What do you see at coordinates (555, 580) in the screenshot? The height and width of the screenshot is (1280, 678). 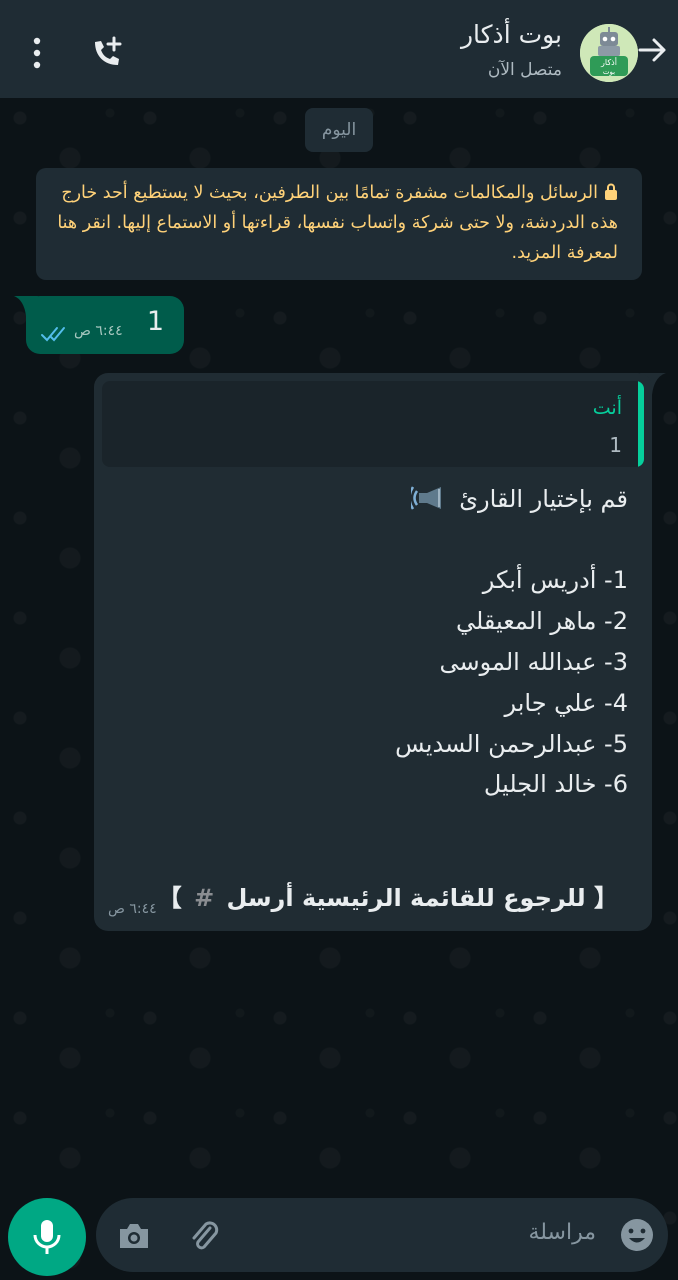 I see `reader-option-1: 1- أدريس أبكر` at bounding box center [555, 580].